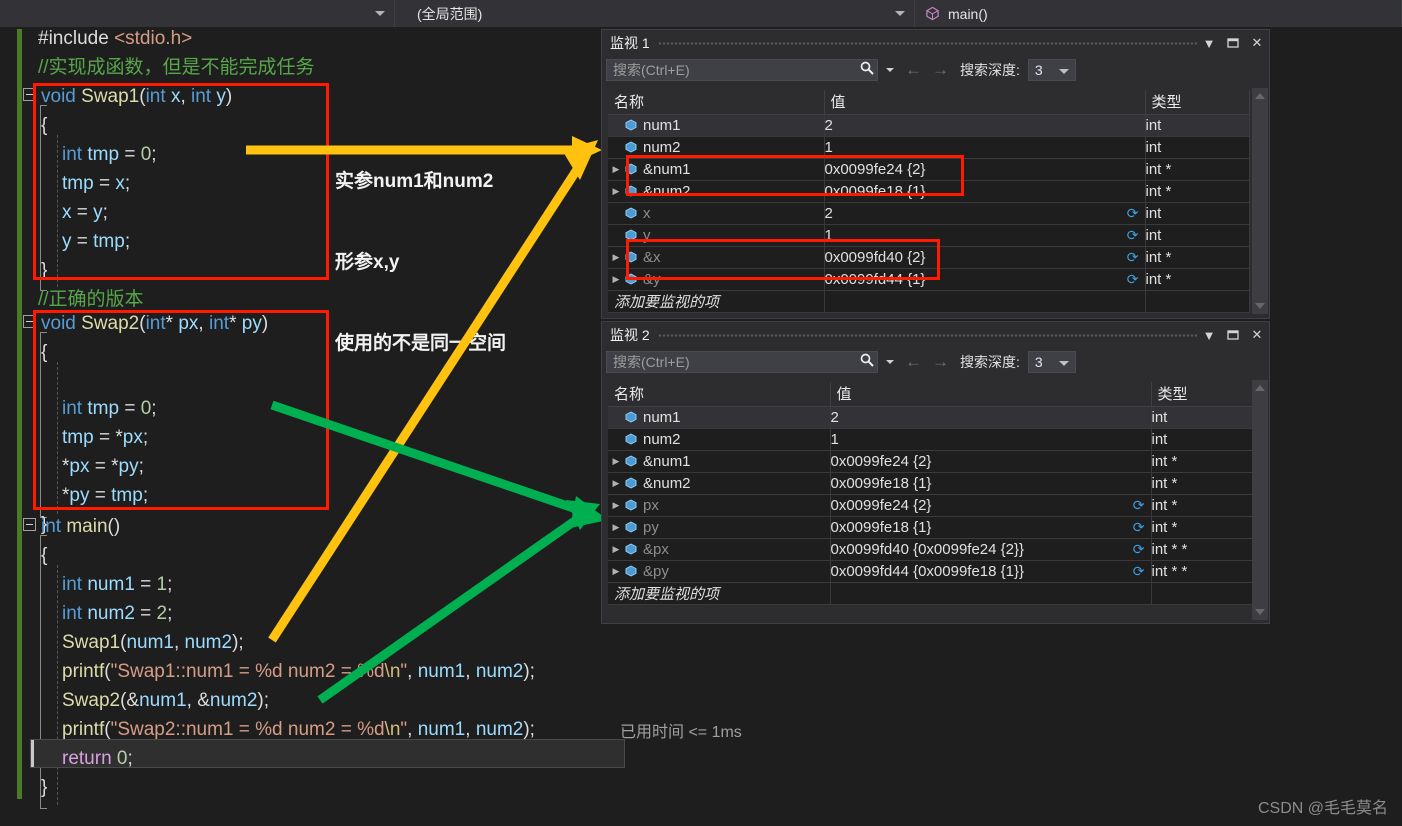 This screenshot has width=1402, height=826. What do you see at coordinates (929, 213) in the screenshot?
I see `table-row: x 2 ⟳ int` at bounding box center [929, 213].